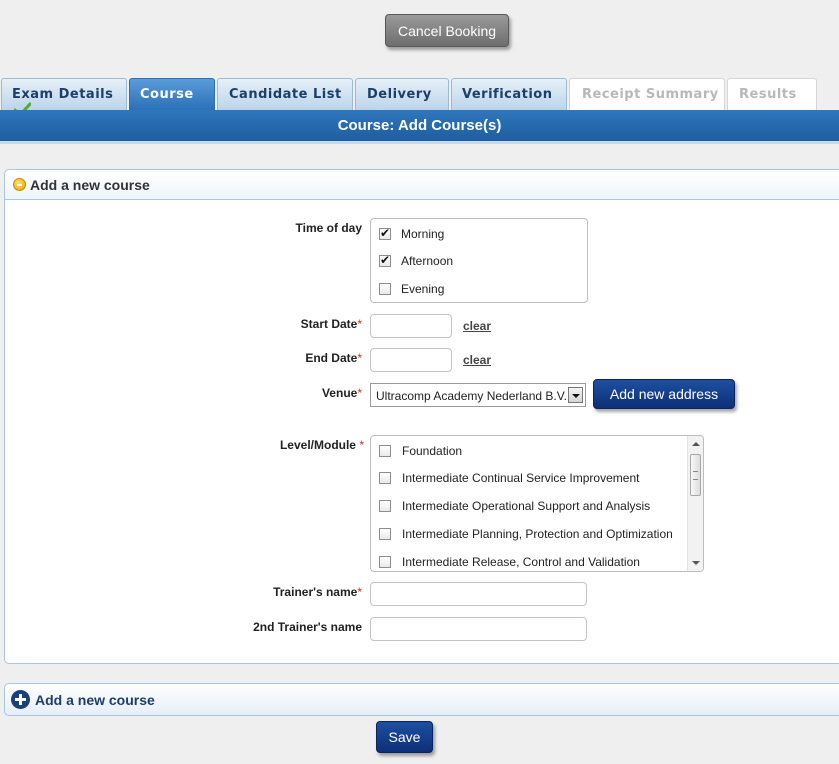 This screenshot has width=839, height=764. I want to click on second-trainer-name-input, so click(478, 629).